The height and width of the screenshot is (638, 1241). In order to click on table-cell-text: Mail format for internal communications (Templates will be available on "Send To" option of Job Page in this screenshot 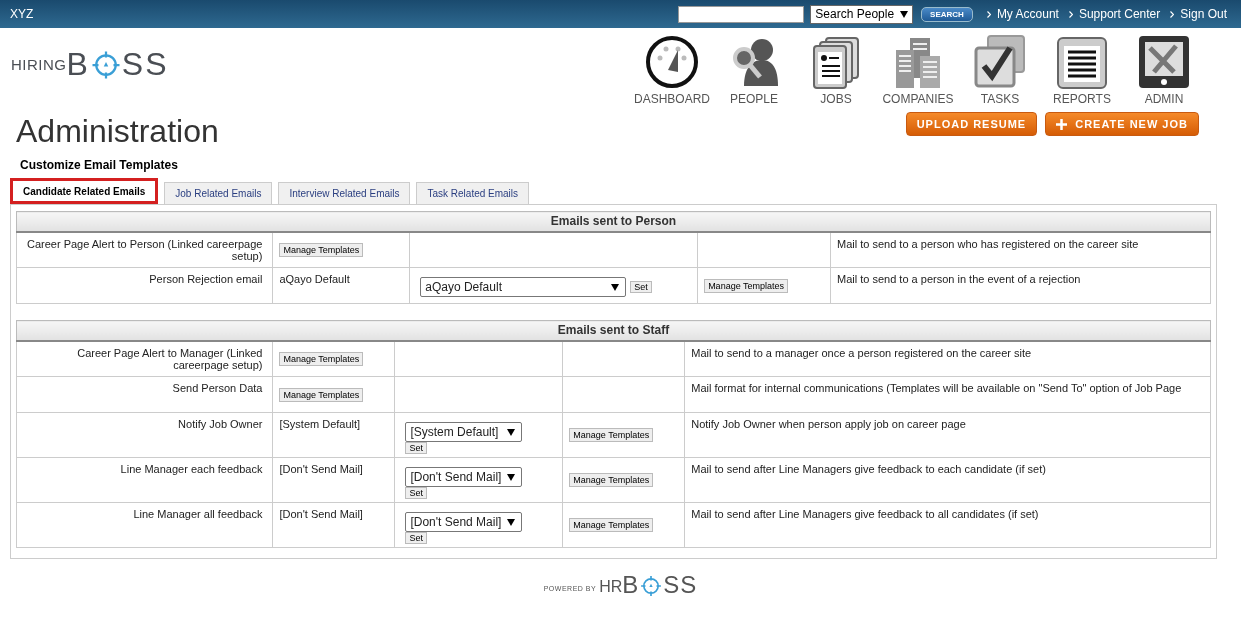, I will do `click(936, 388)`.